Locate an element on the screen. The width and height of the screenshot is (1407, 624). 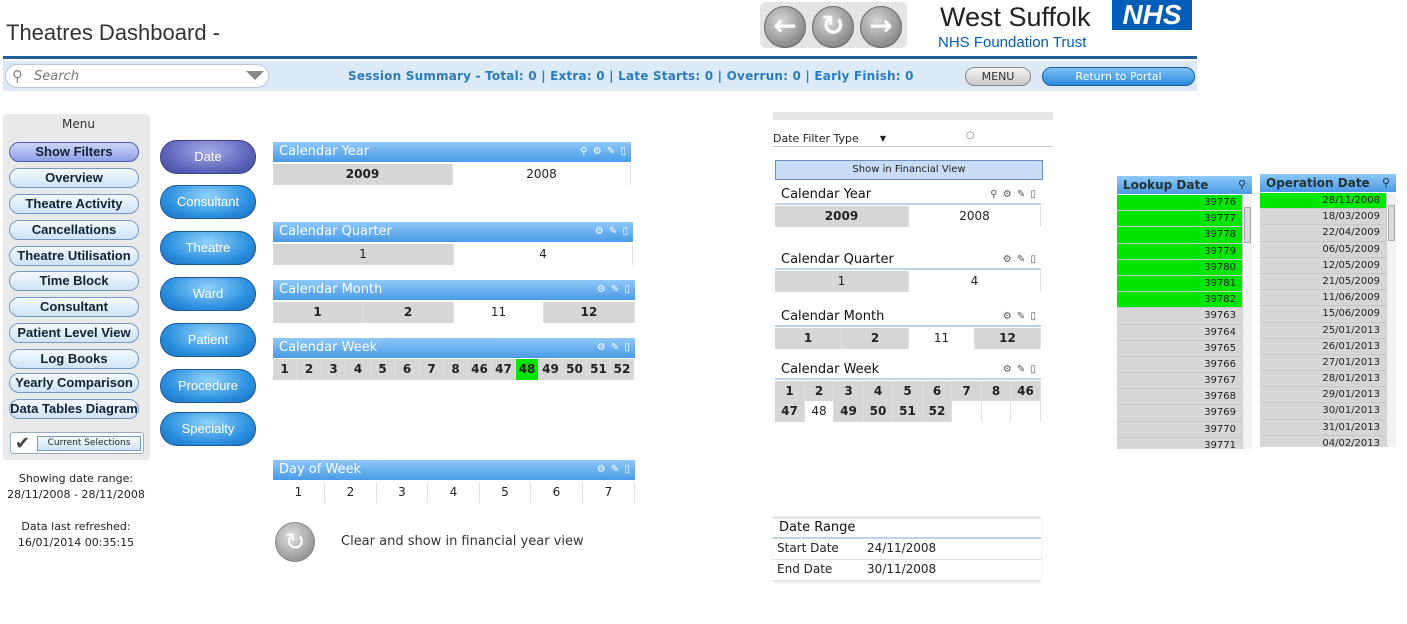
arrow-left-icon: ← is located at coordinates (785, 27).